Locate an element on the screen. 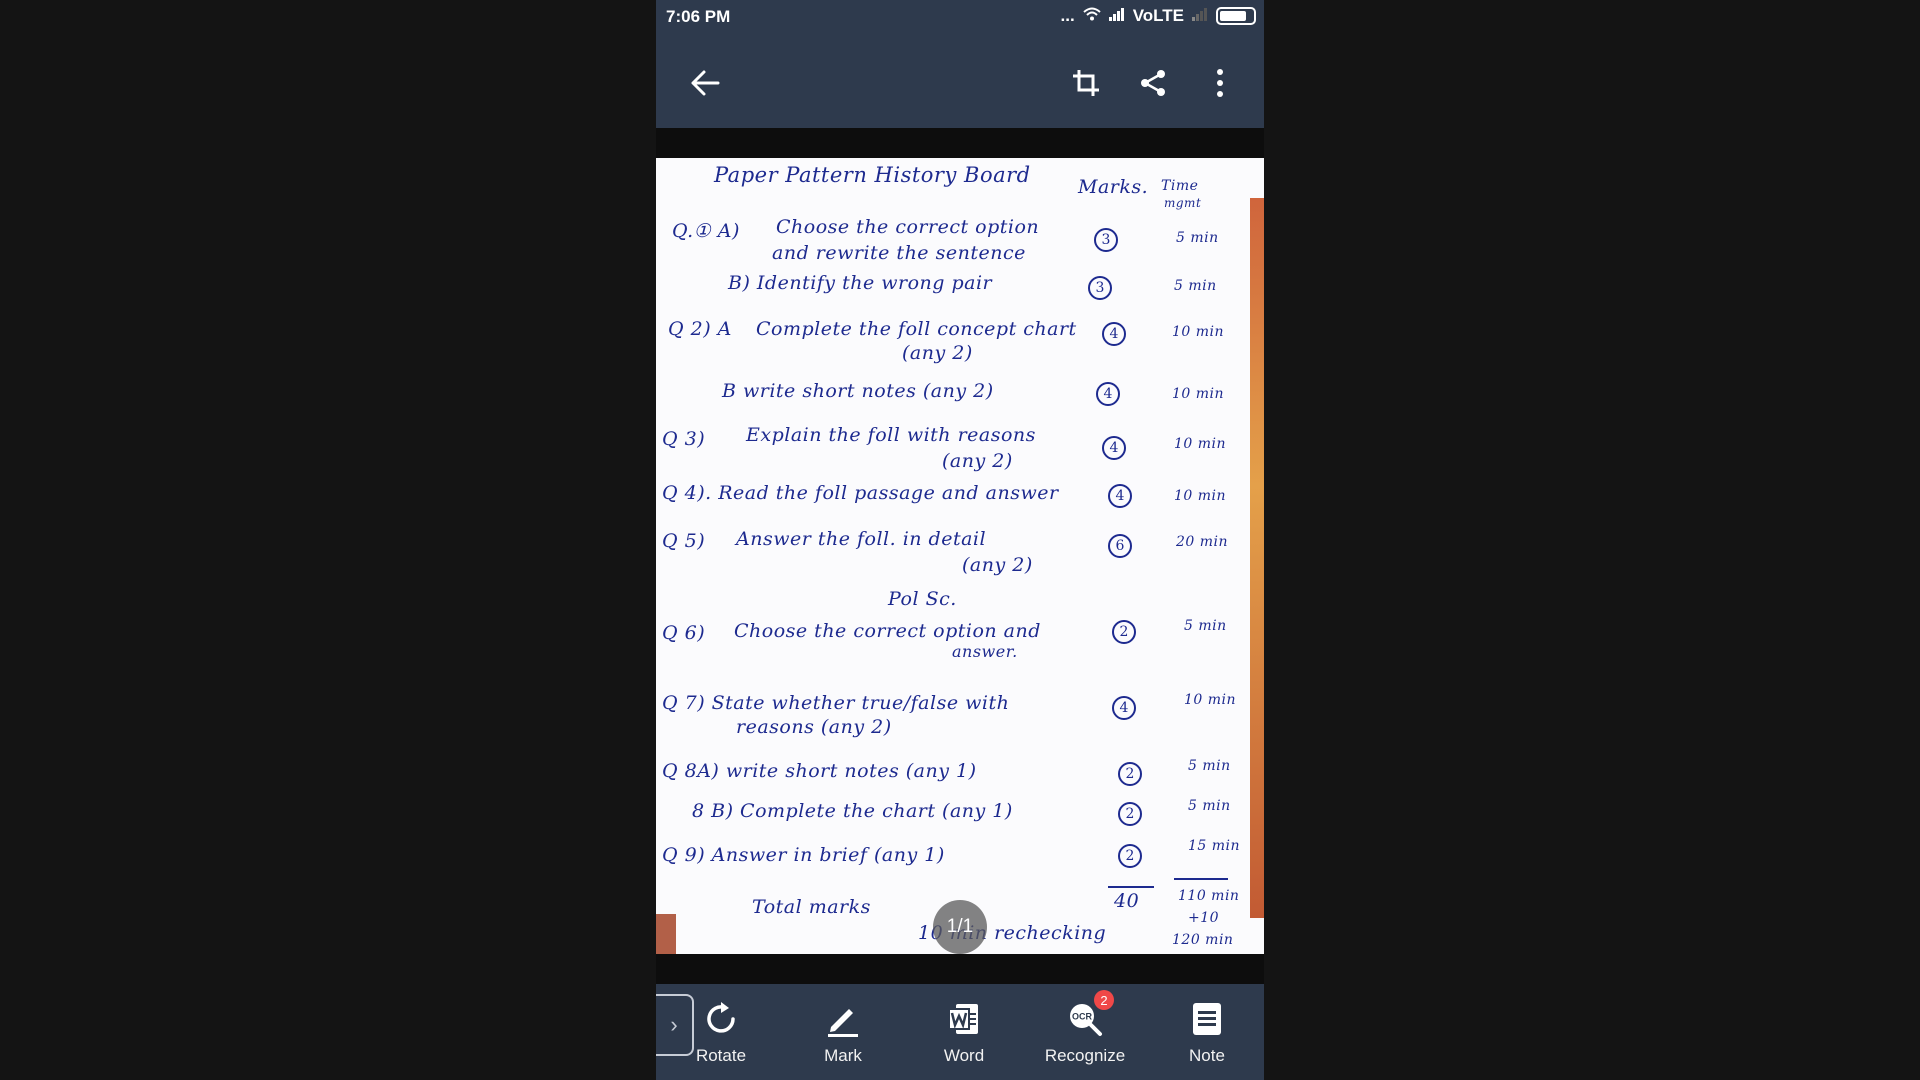  top-toolbar is located at coordinates (960, 81).